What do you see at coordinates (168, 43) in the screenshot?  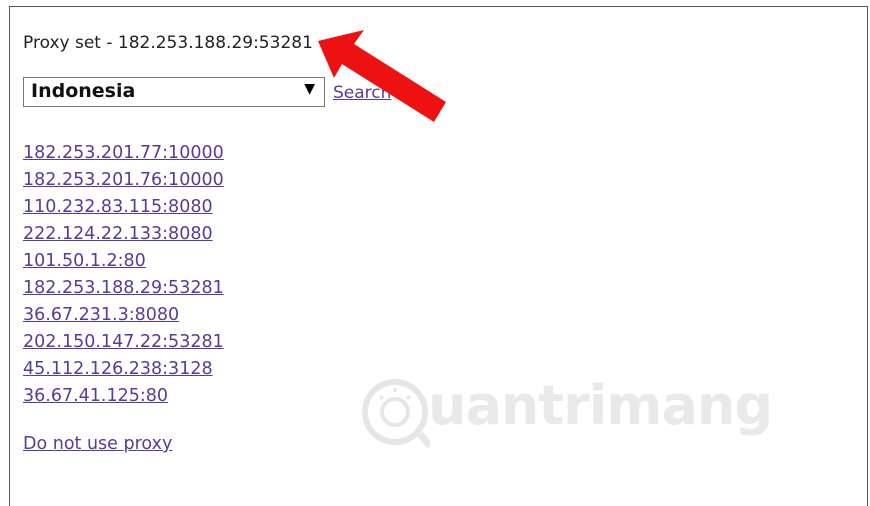 I see `proxy-status-text: Proxy set - 182.253.188.29:53281` at bounding box center [168, 43].